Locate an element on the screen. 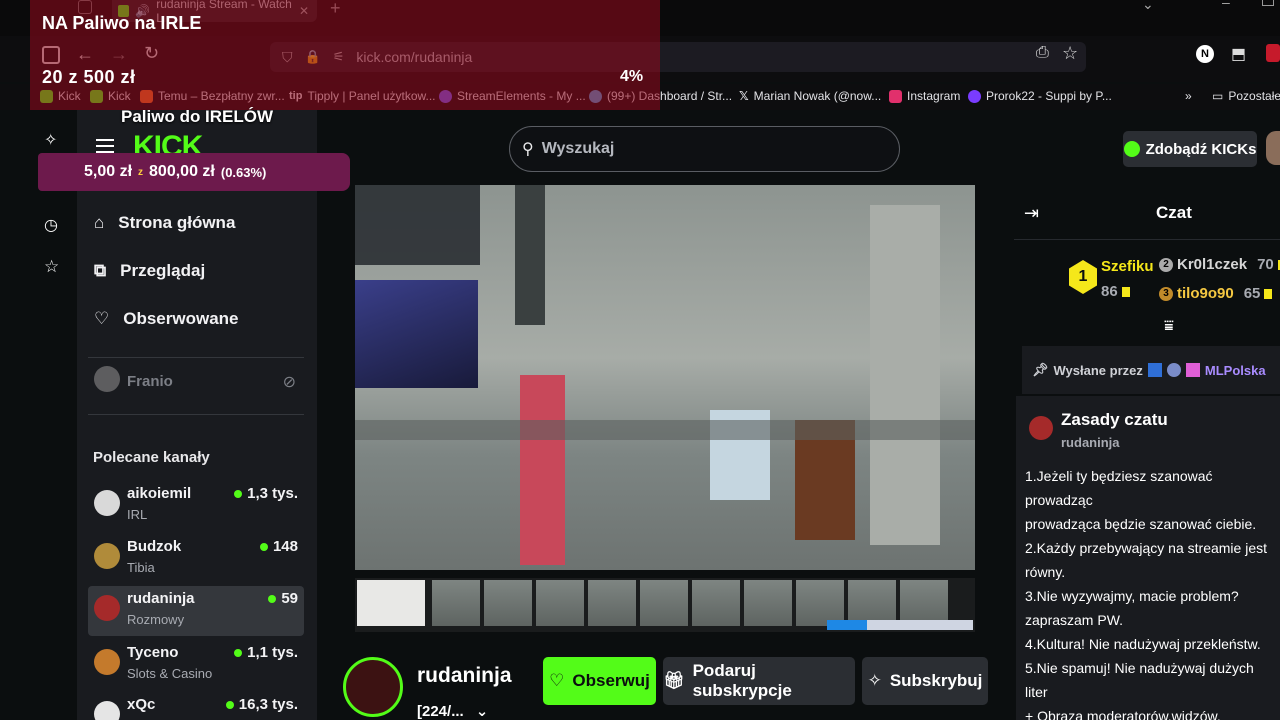 This screenshot has height=720, width=1280. subscribe-label: Subskrybuj is located at coordinates (936, 680).